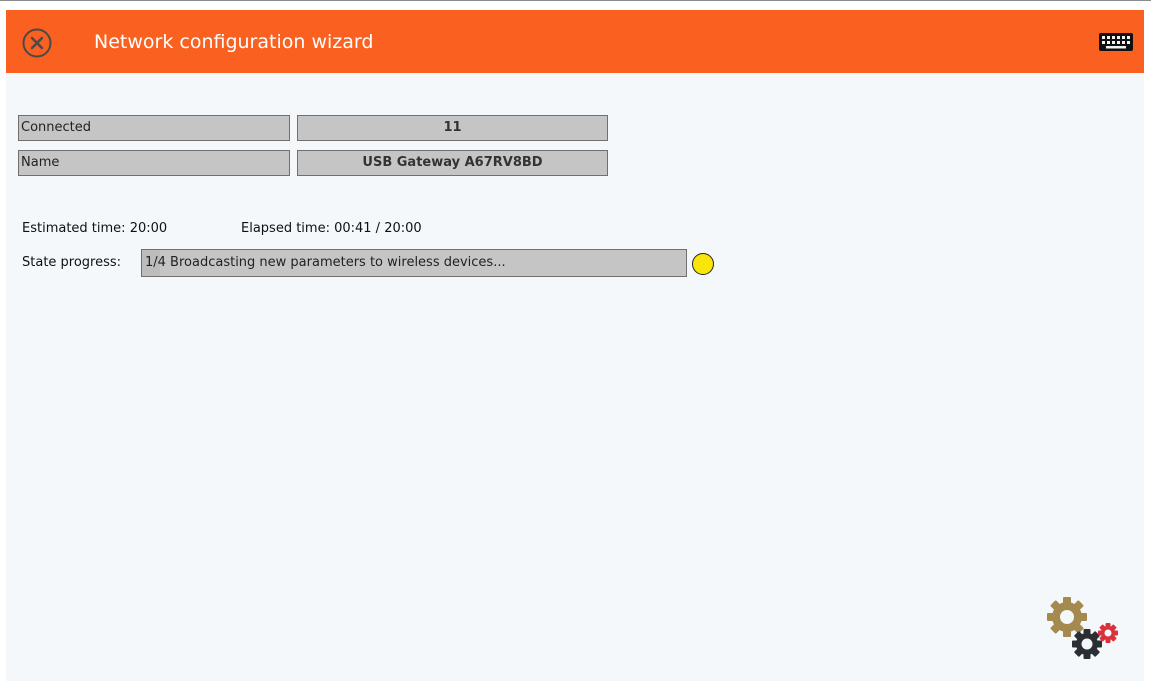  I want to click on keyboard-icon, so click(1116, 42).